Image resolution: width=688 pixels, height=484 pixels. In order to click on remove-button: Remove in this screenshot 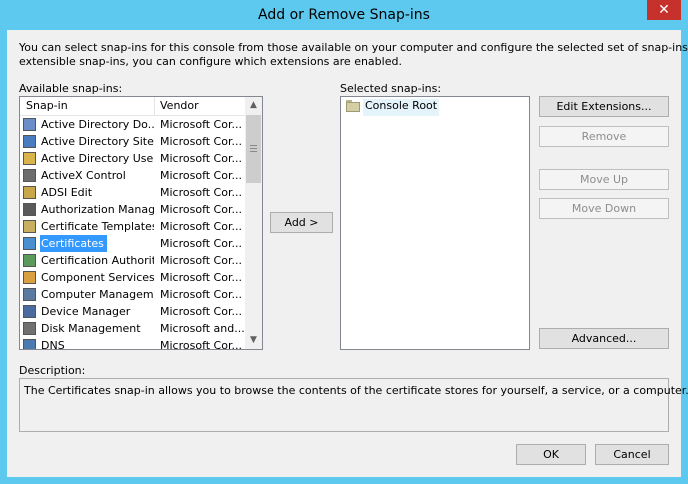, I will do `click(604, 136)`.